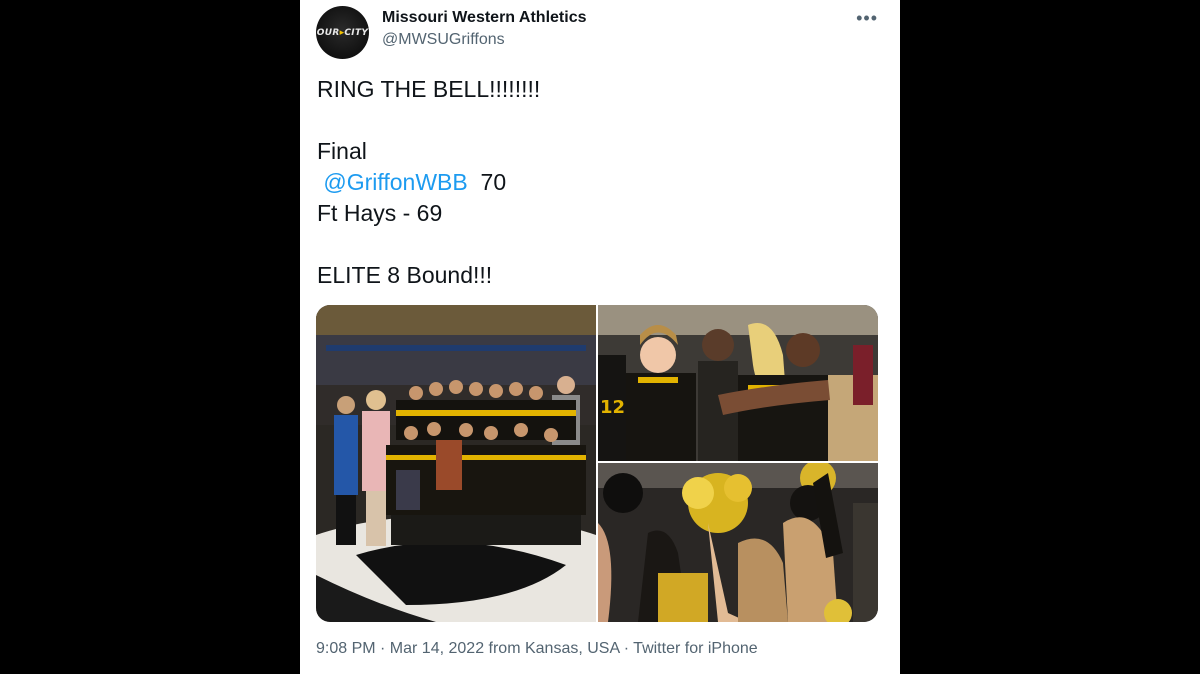 This screenshot has width=1200, height=674. What do you see at coordinates (484, 18) in the screenshot?
I see `author-name: Missouri Western Athletics` at bounding box center [484, 18].